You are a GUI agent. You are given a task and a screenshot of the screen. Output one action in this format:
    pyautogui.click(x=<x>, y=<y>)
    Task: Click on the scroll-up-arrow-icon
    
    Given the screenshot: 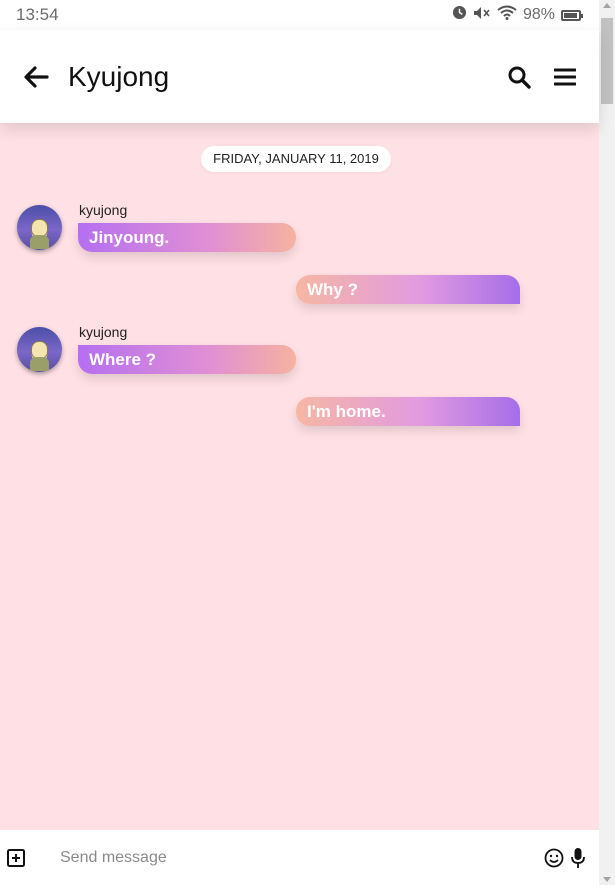 What is the action you would take?
    pyautogui.click(x=607, y=5)
    